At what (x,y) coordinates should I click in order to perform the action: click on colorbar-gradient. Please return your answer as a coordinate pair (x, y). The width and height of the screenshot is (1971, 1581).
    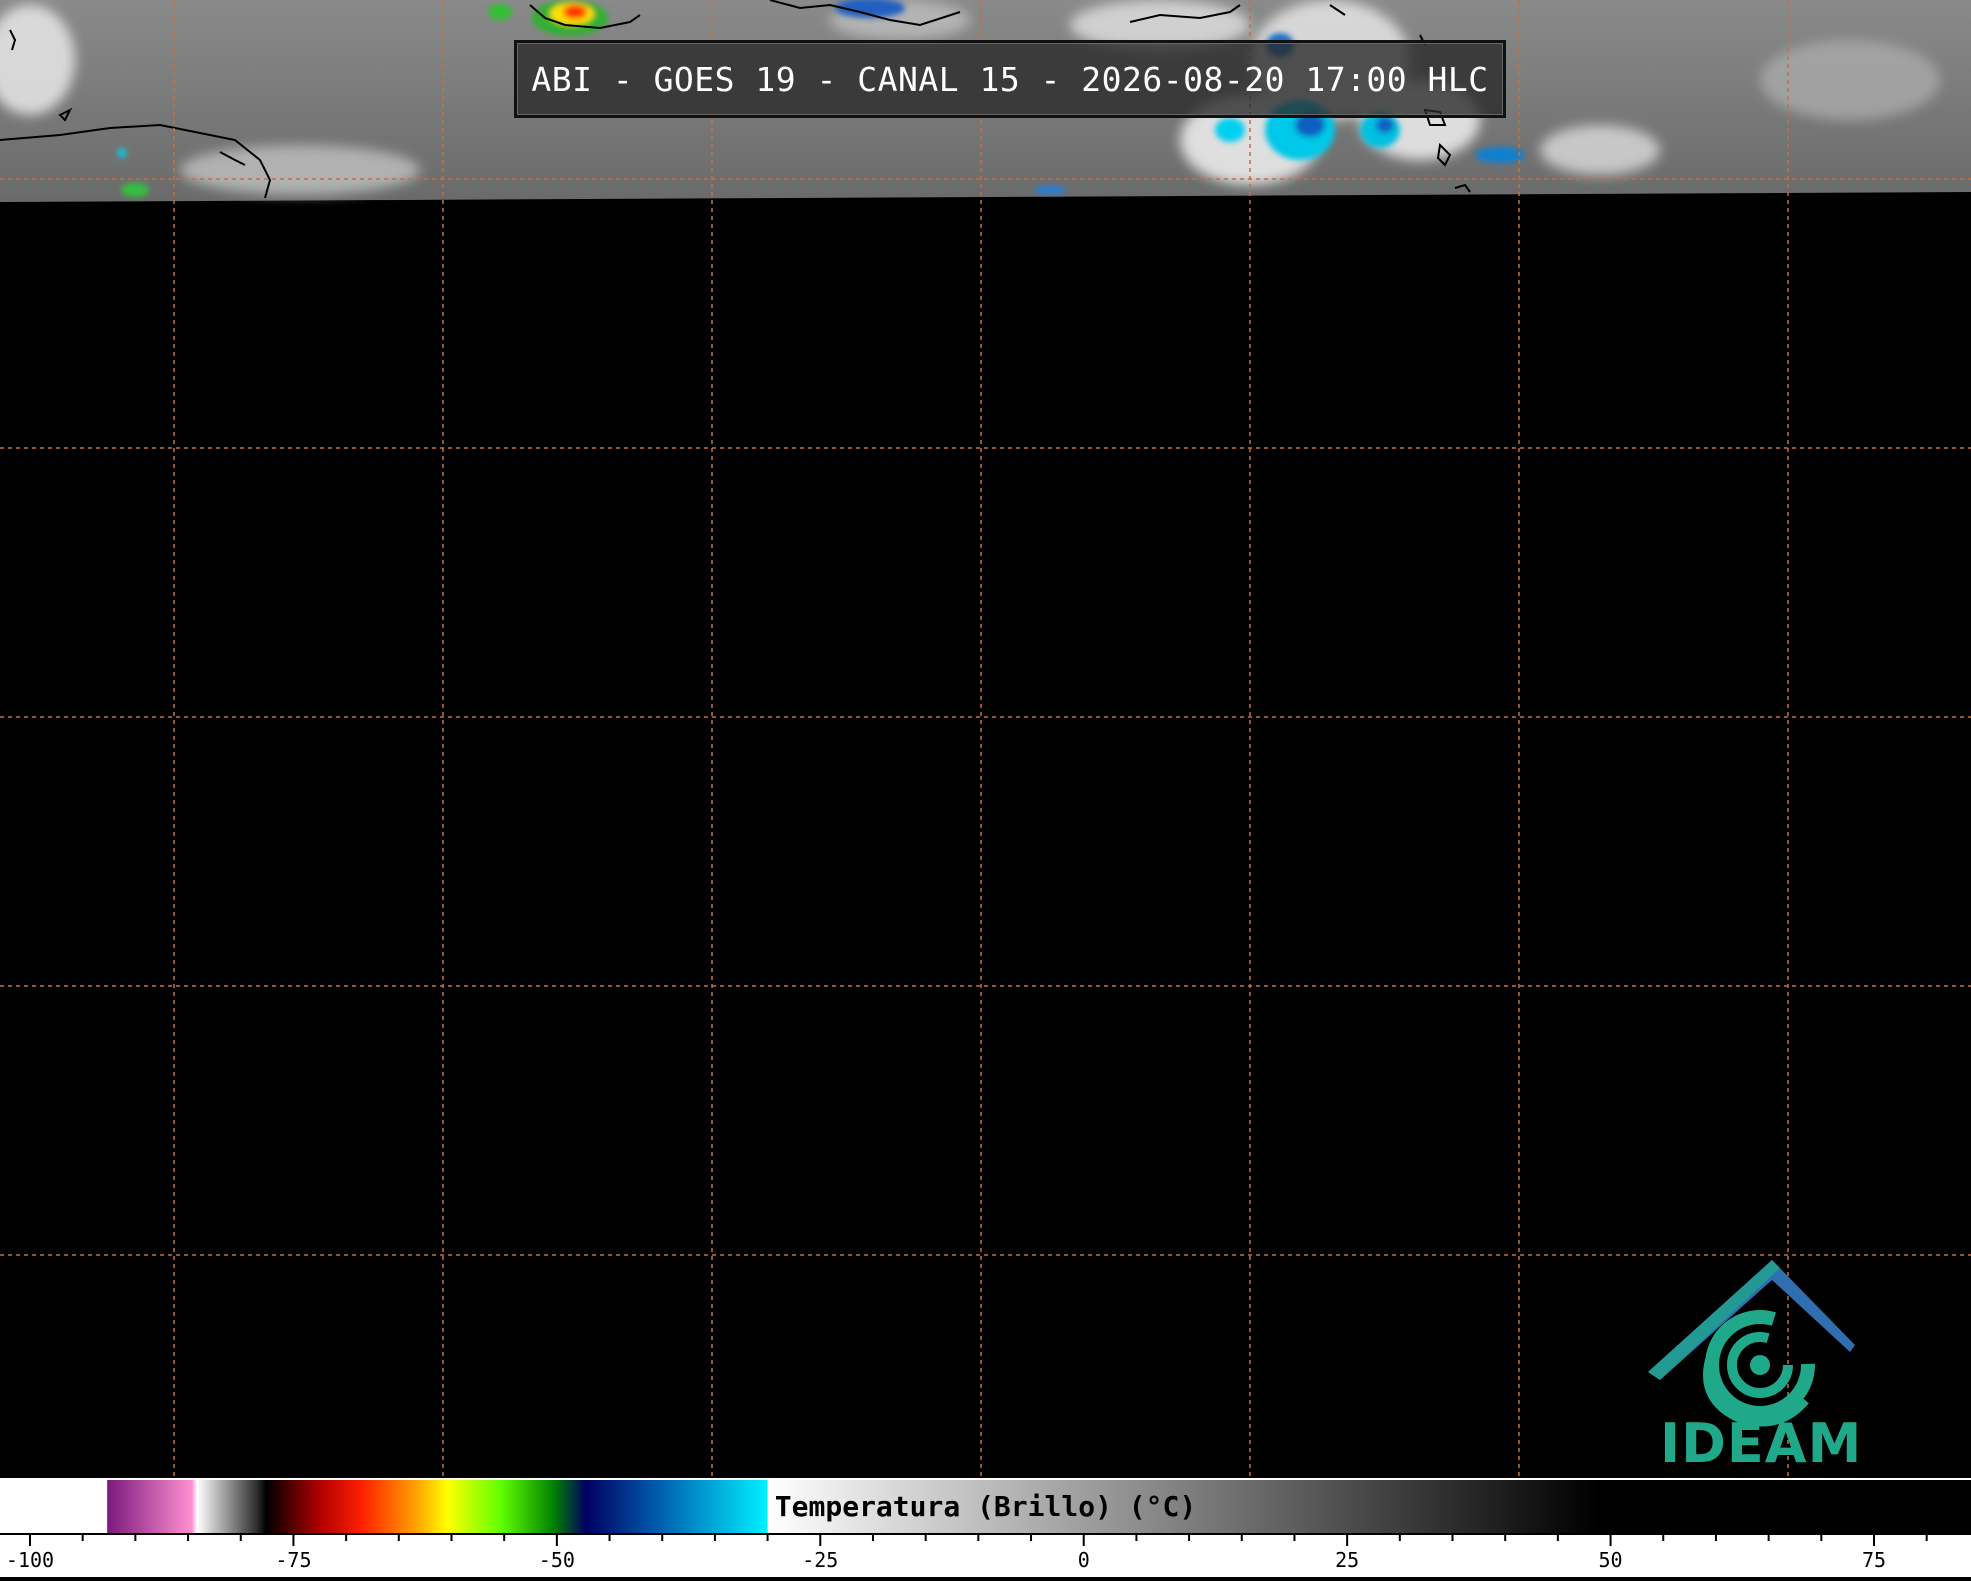
    Looking at the image, I should click on (985, 1506).